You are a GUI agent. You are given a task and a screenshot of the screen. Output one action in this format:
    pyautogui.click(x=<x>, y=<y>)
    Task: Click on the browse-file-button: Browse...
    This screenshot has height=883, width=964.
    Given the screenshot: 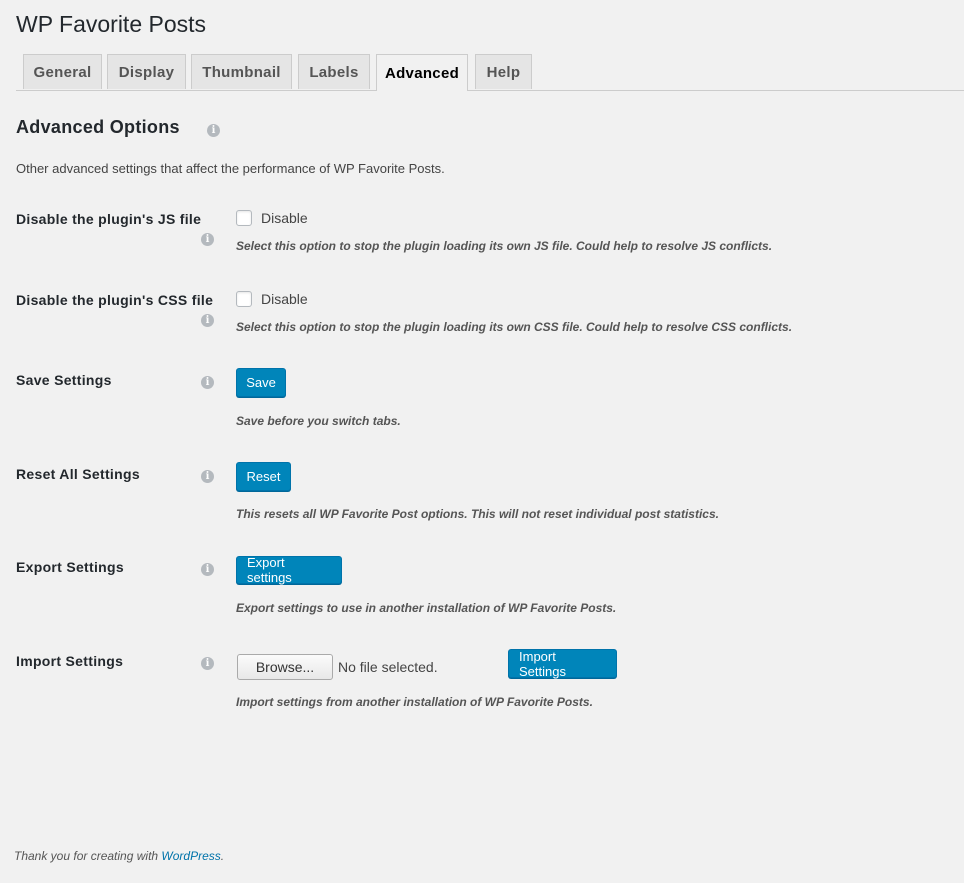 What is the action you would take?
    pyautogui.click(x=285, y=667)
    